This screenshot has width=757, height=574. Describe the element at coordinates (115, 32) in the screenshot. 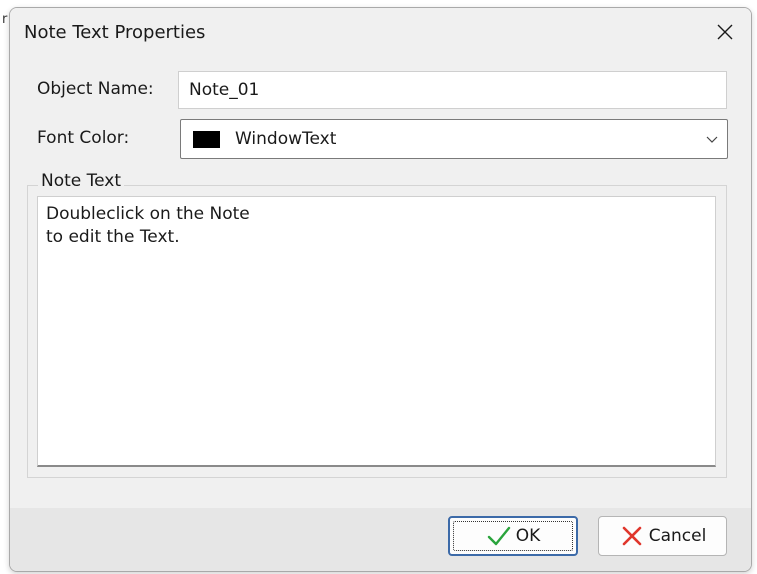

I see `dialog-title: Note Text Properties` at that location.